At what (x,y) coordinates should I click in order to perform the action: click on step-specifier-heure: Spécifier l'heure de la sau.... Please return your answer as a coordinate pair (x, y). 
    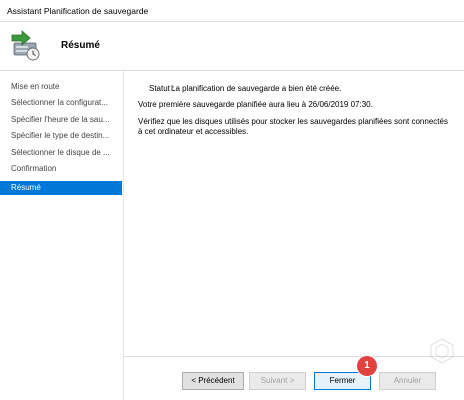
    Looking at the image, I should click on (61, 120).